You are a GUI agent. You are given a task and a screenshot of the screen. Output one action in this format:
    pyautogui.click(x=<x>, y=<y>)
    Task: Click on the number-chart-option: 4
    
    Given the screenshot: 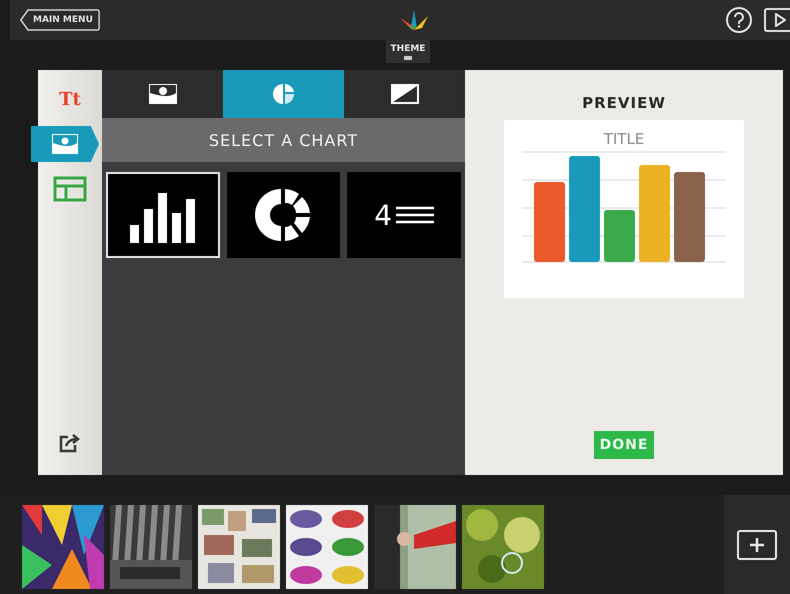 What is the action you would take?
    pyautogui.click(x=404, y=215)
    